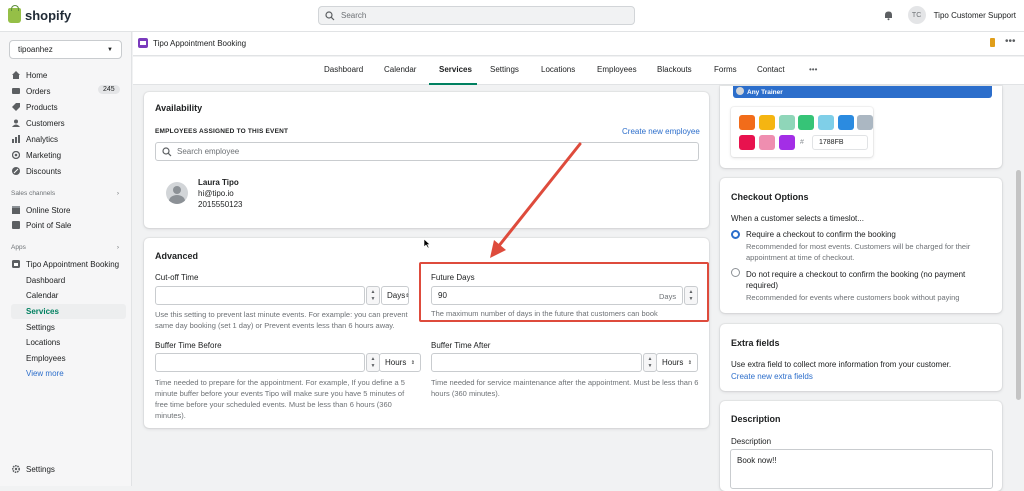  What do you see at coordinates (504, 69) in the screenshot?
I see `tab-settings: Settings` at bounding box center [504, 69].